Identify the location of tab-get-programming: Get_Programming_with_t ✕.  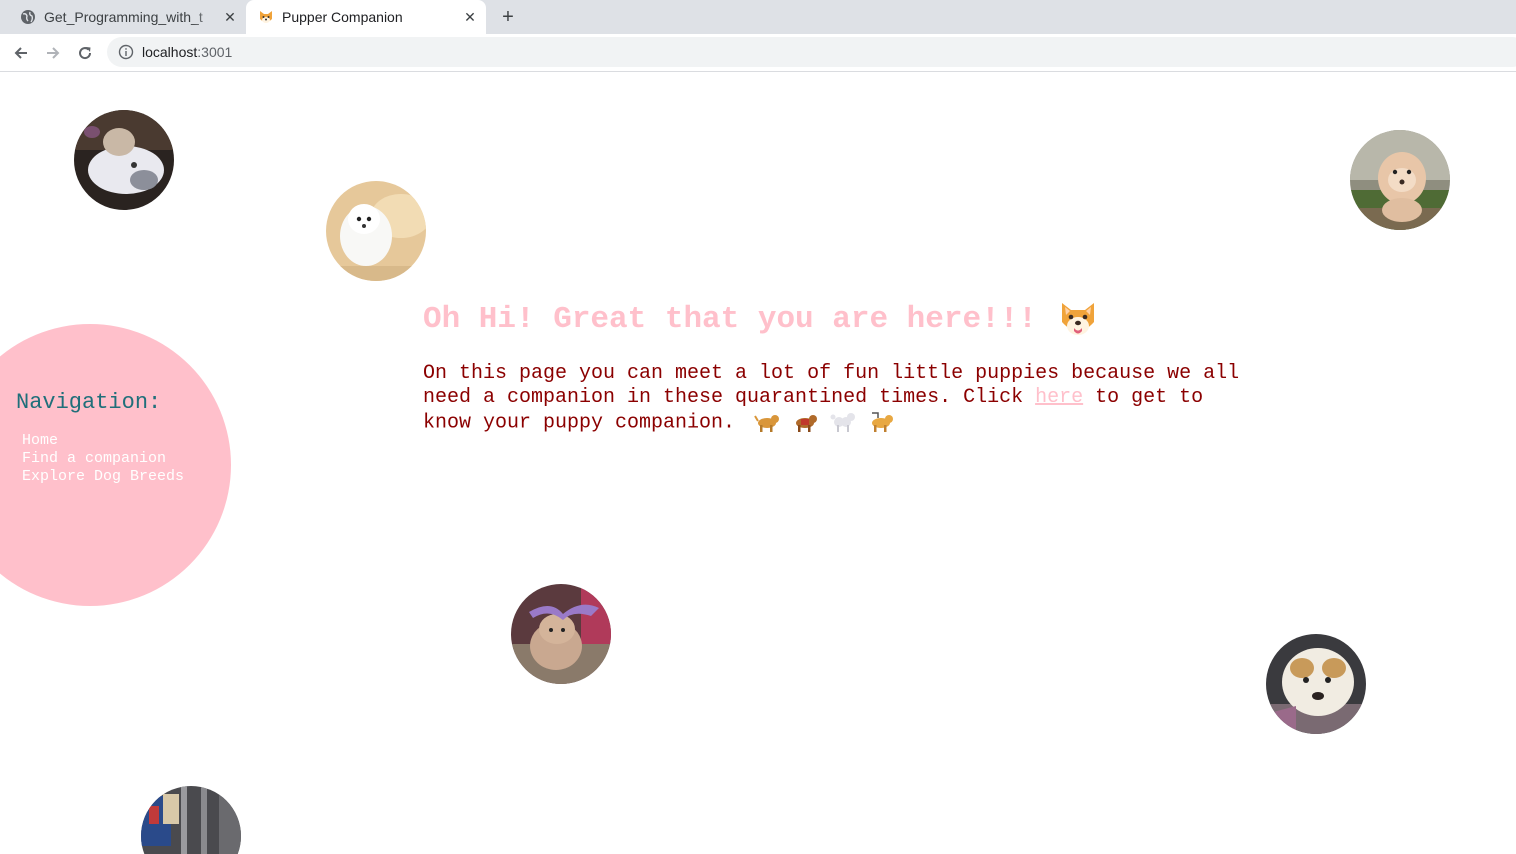
(127, 17).